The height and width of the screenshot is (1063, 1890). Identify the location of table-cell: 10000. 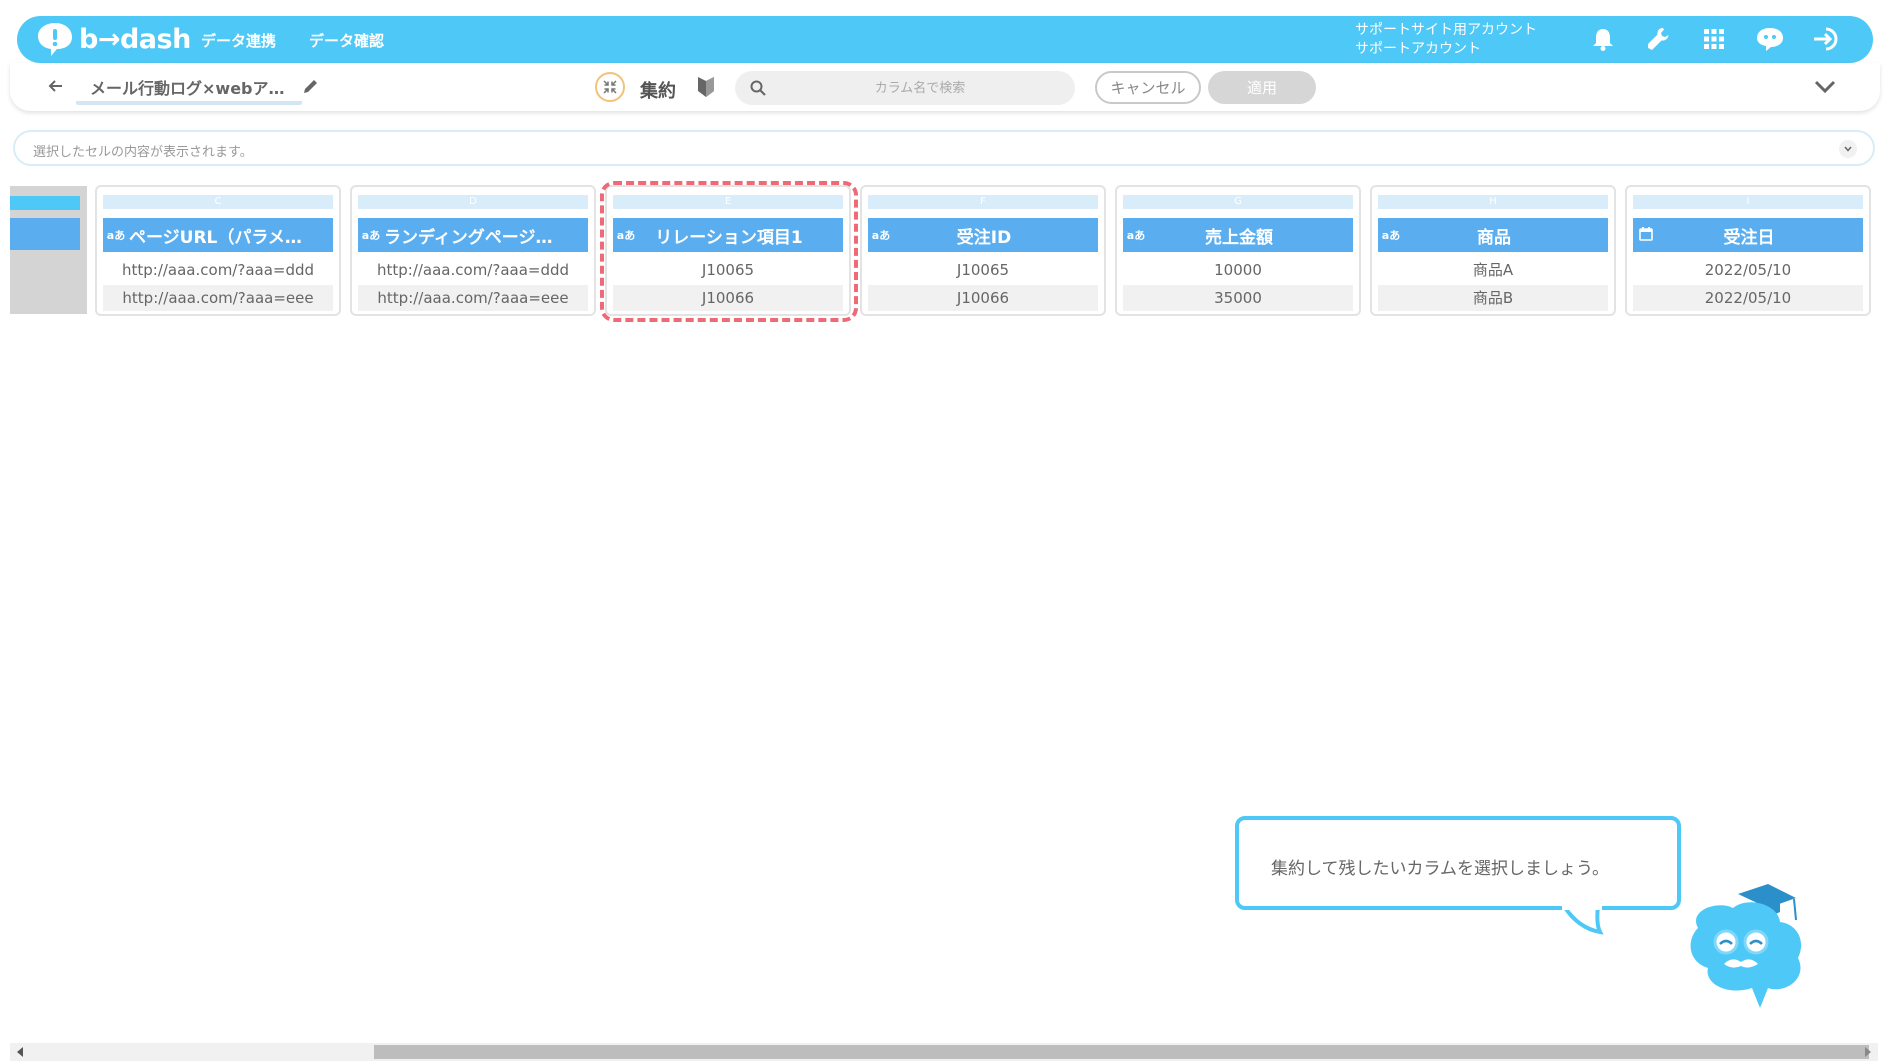
(1238, 270).